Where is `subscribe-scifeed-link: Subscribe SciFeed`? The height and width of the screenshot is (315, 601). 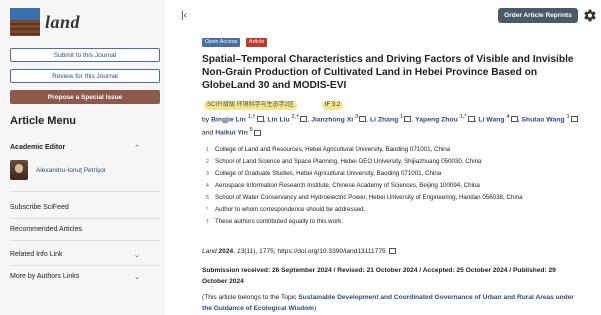
subscribe-scifeed-link: Subscribe SciFeed is located at coordinates (39, 207).